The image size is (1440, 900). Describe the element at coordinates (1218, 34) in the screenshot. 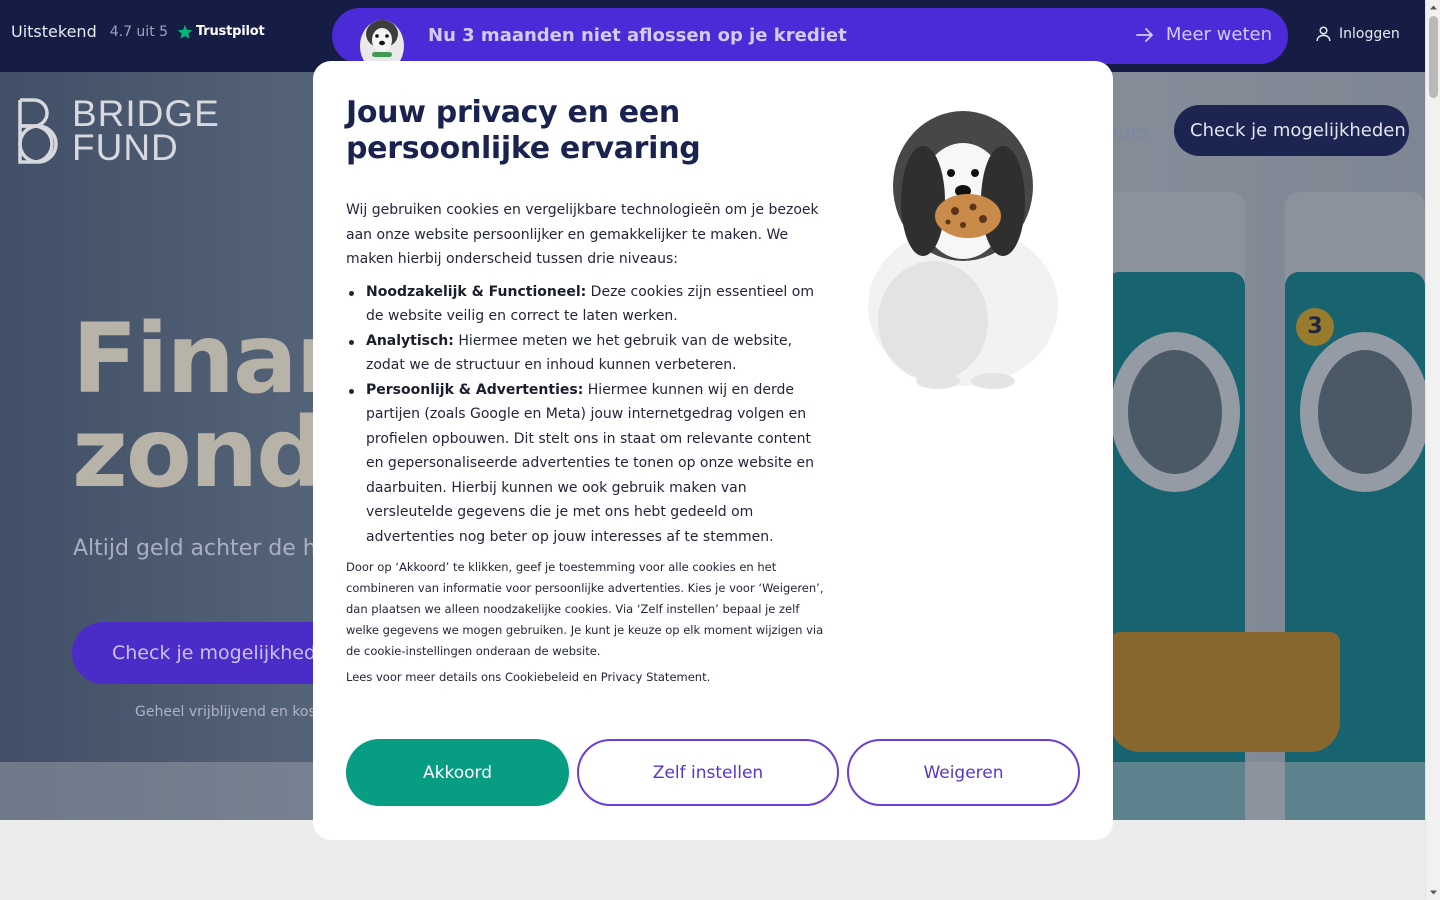

I see `promo-cta-label: Meer weten` at that location.